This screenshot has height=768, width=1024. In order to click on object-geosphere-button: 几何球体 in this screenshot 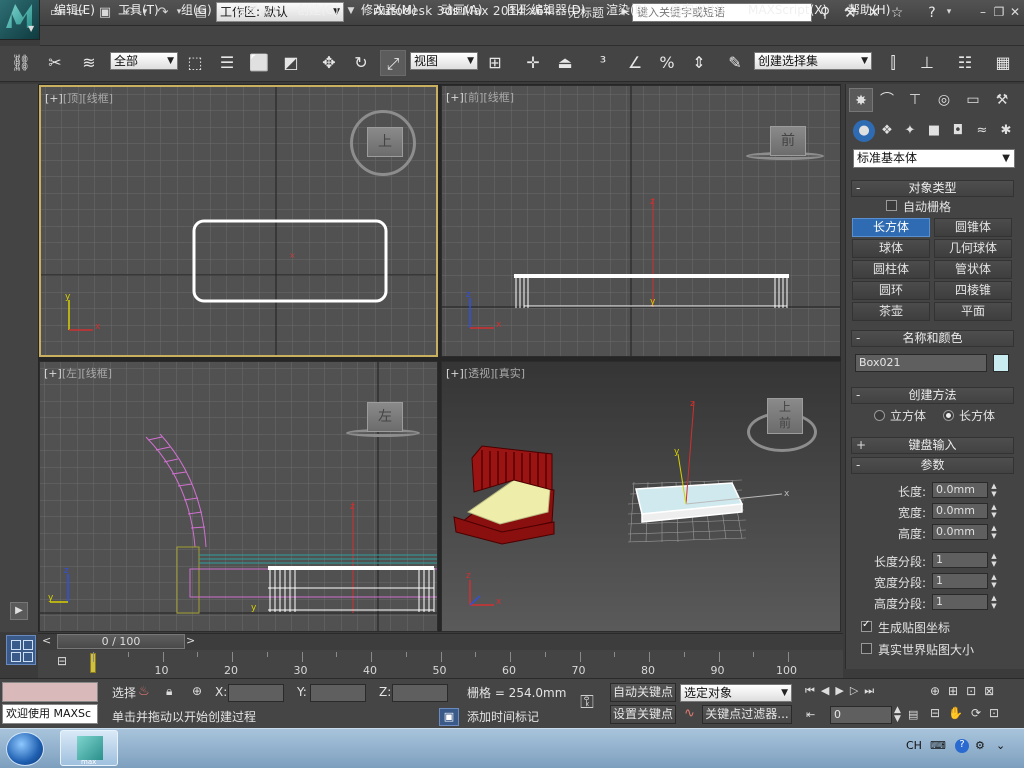, I will do `click(973, 248)`.